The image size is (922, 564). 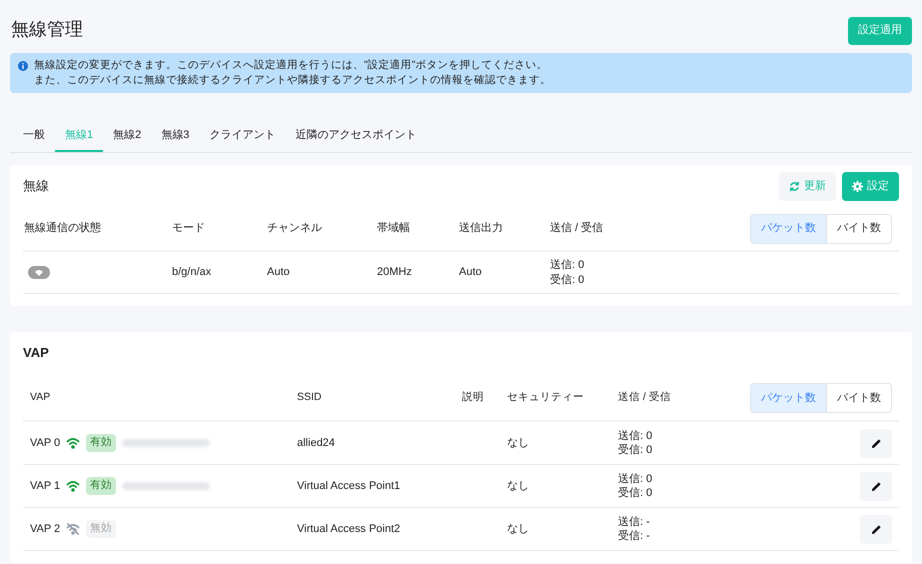 I want to click on settings-icon, so click(x=857, y=186).